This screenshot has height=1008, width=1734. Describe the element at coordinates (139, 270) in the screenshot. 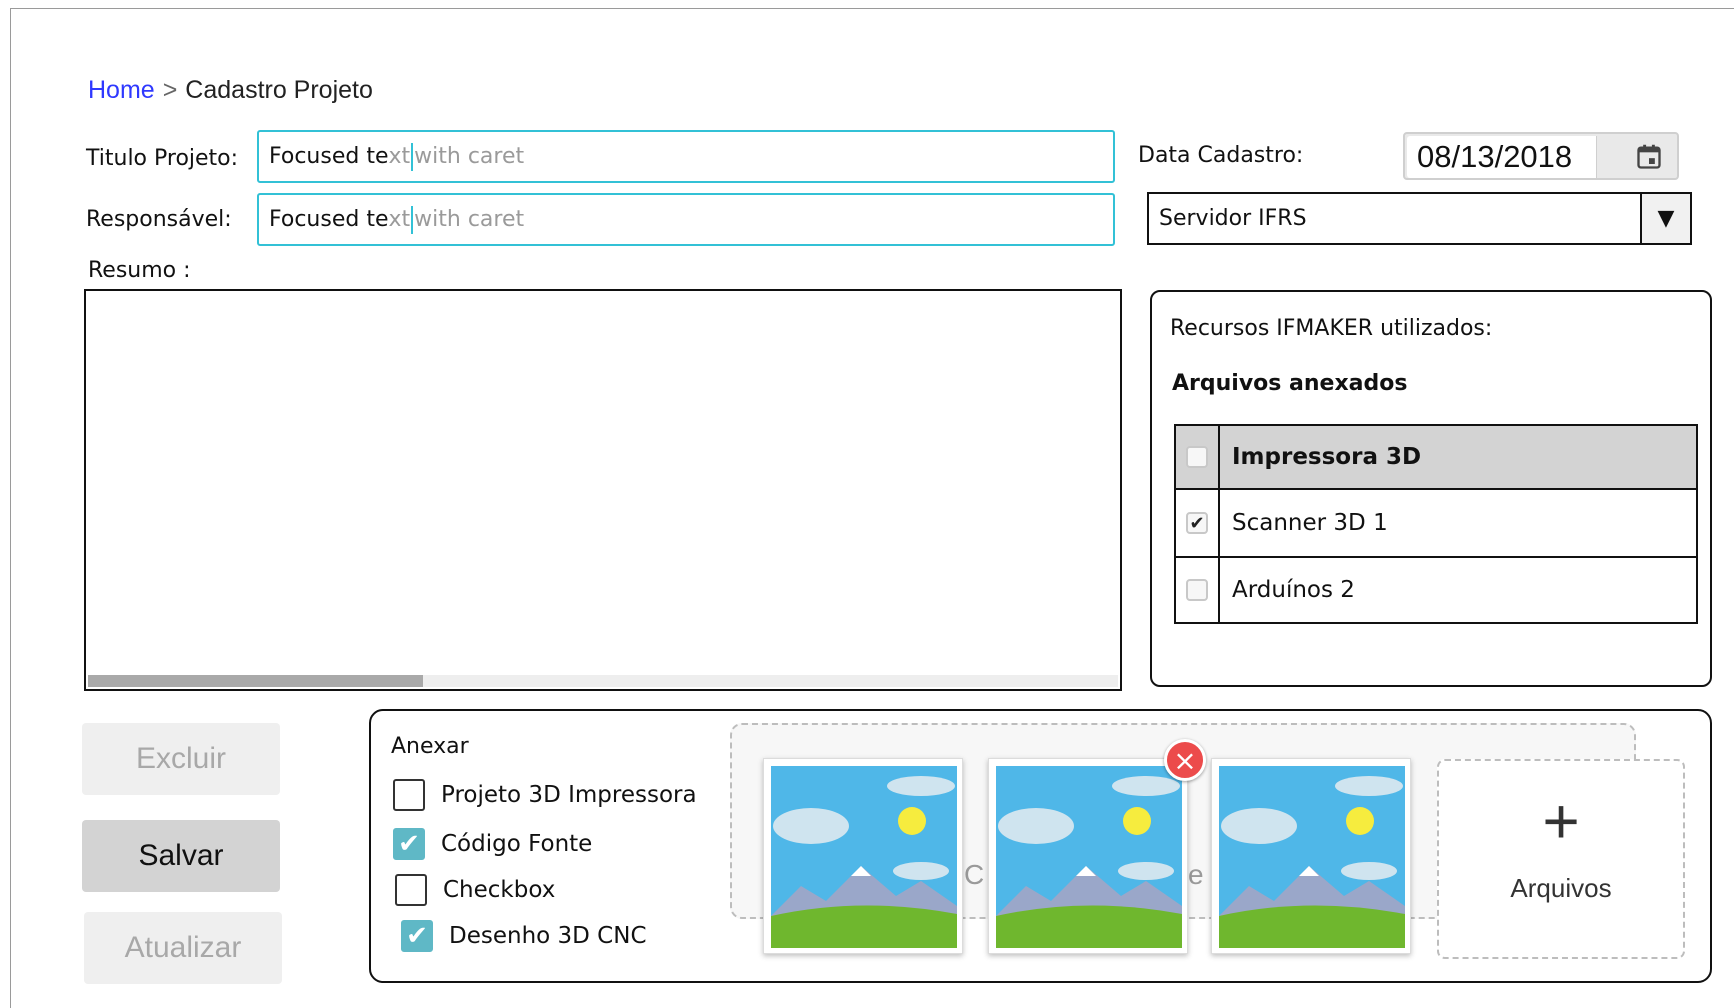

I see `resumo-label: Resumo :` at that location.